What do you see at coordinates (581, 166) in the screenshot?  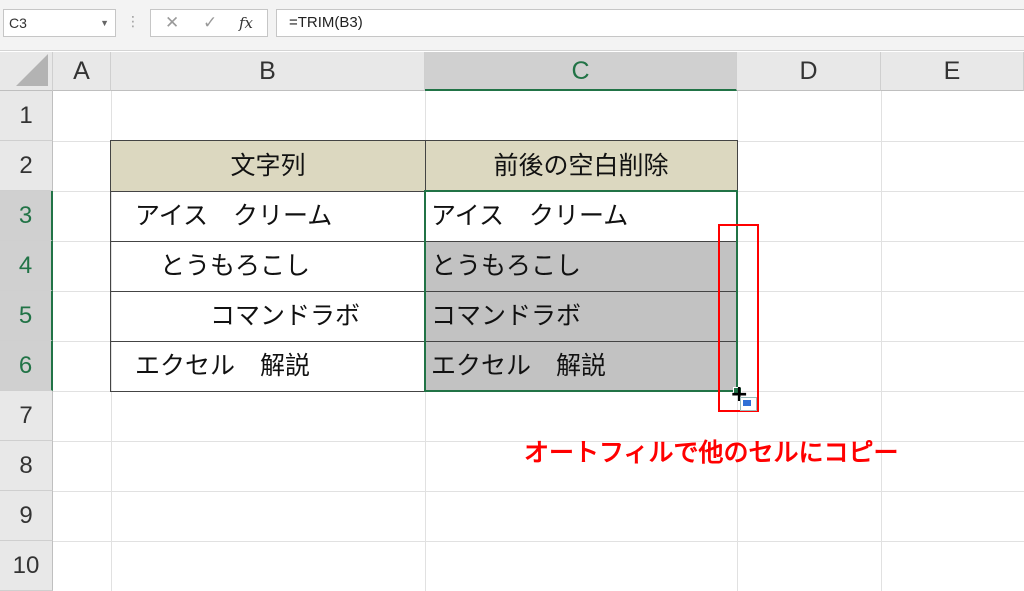 I see `cell-c2: 前後の空白削除` at bounding box center [581, 166].